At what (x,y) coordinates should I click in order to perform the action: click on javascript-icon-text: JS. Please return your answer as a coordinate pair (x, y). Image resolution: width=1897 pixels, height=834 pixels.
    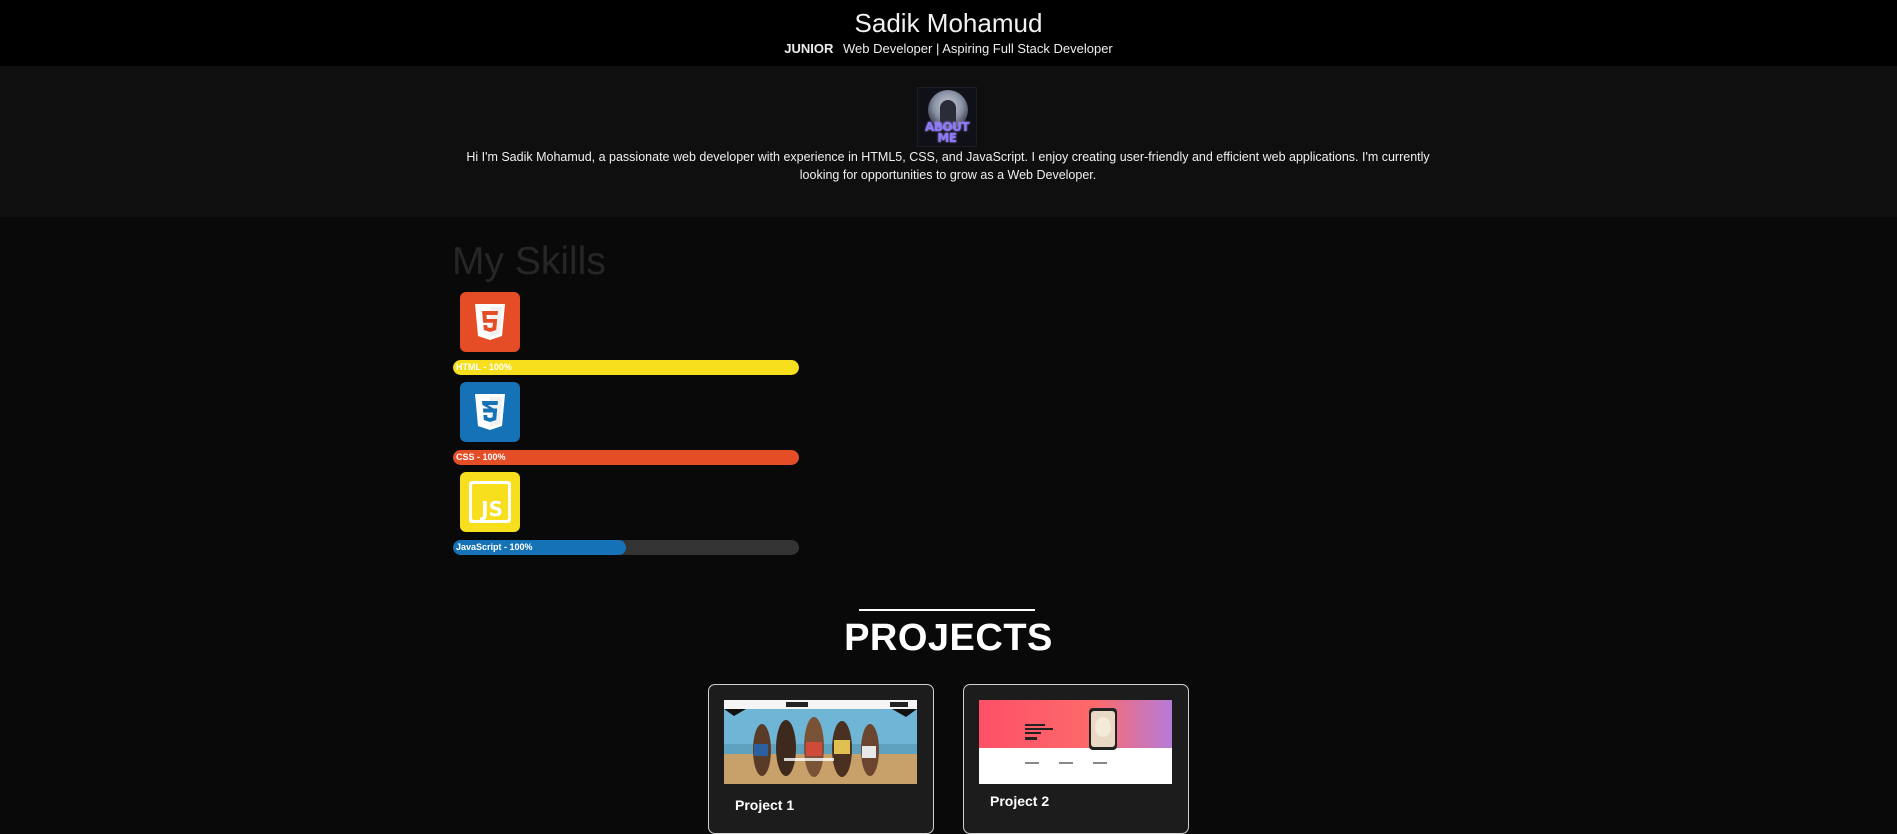
    Looking at the image, I should click on (491, 509).